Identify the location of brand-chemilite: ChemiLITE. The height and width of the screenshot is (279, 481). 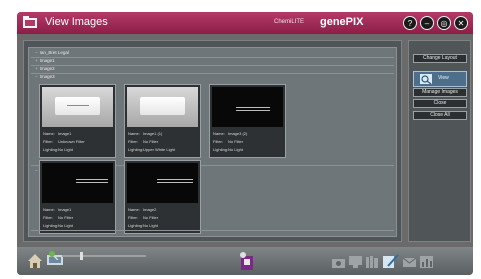
(289, 22).